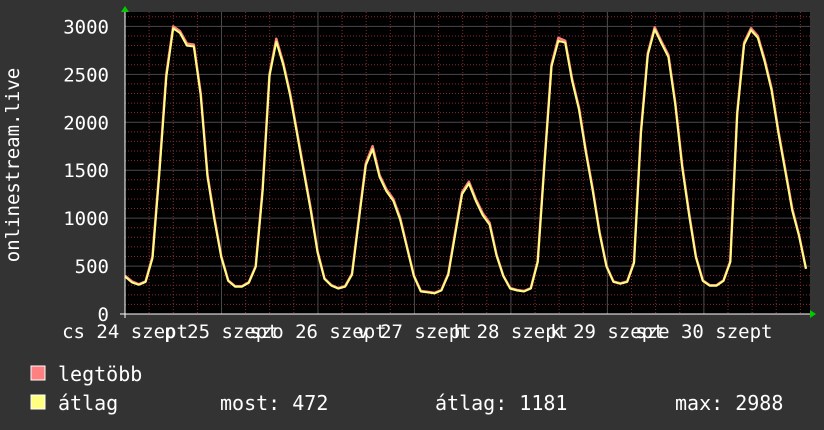  I want to click on legend-label-legtobb: legtöbb, so click(100, 374).